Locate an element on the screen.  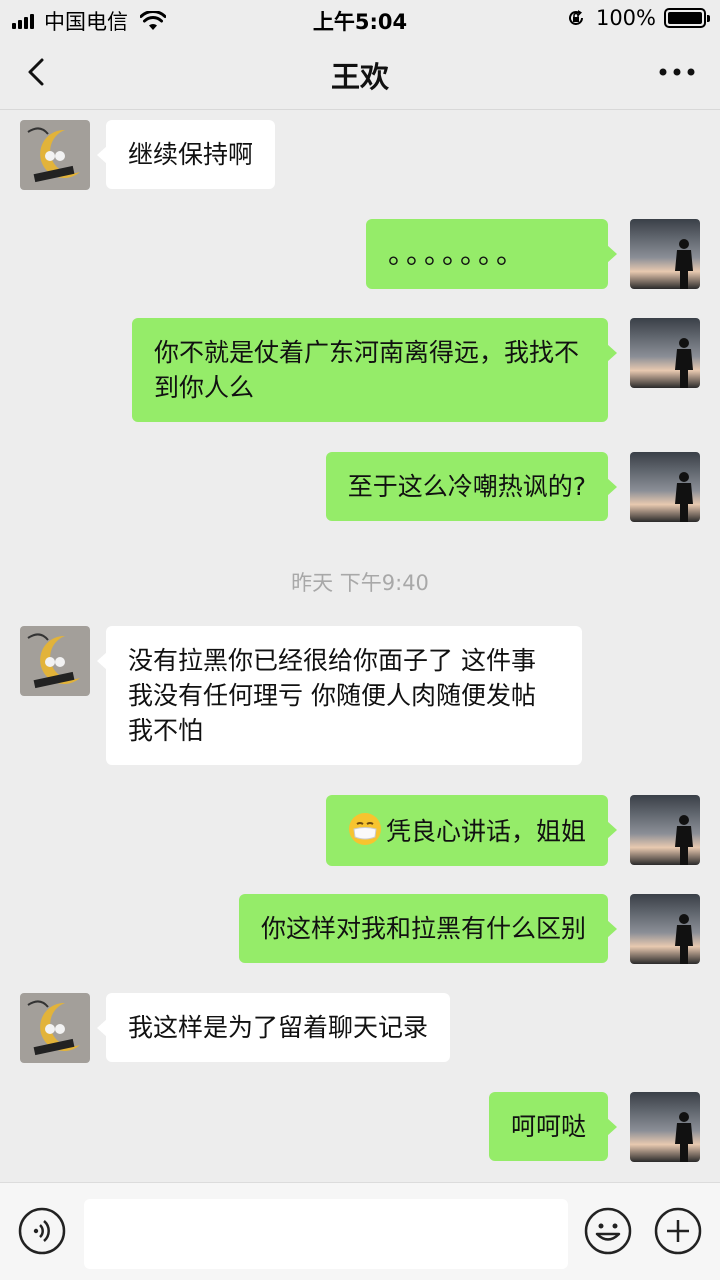
more-dots-icon is located at coordinates (677, 72).